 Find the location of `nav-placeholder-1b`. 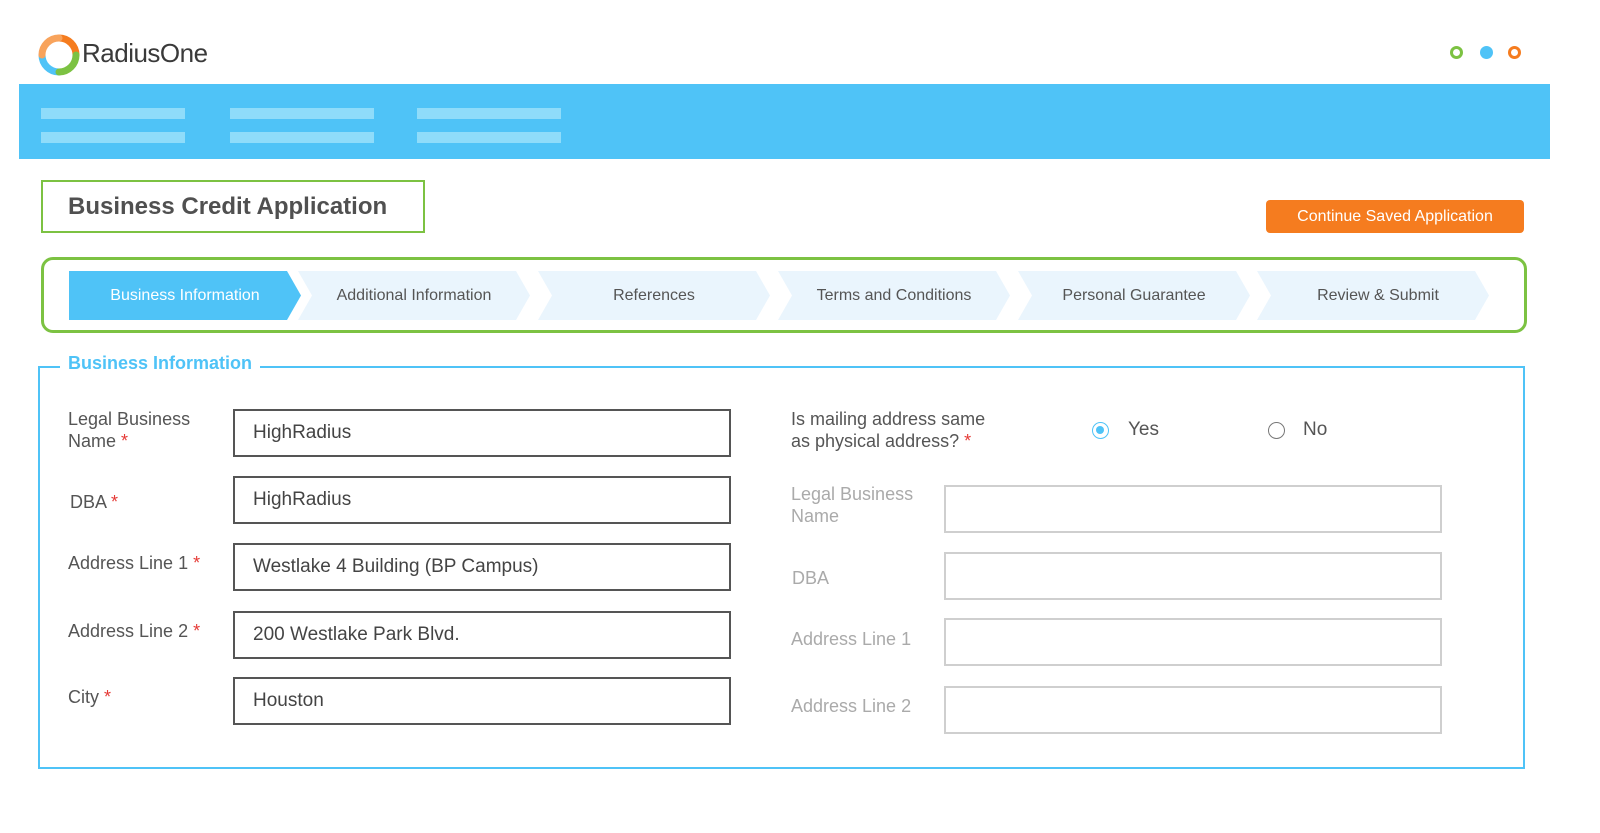

nav-placeholder-1b is located at coordinates (113, 137).